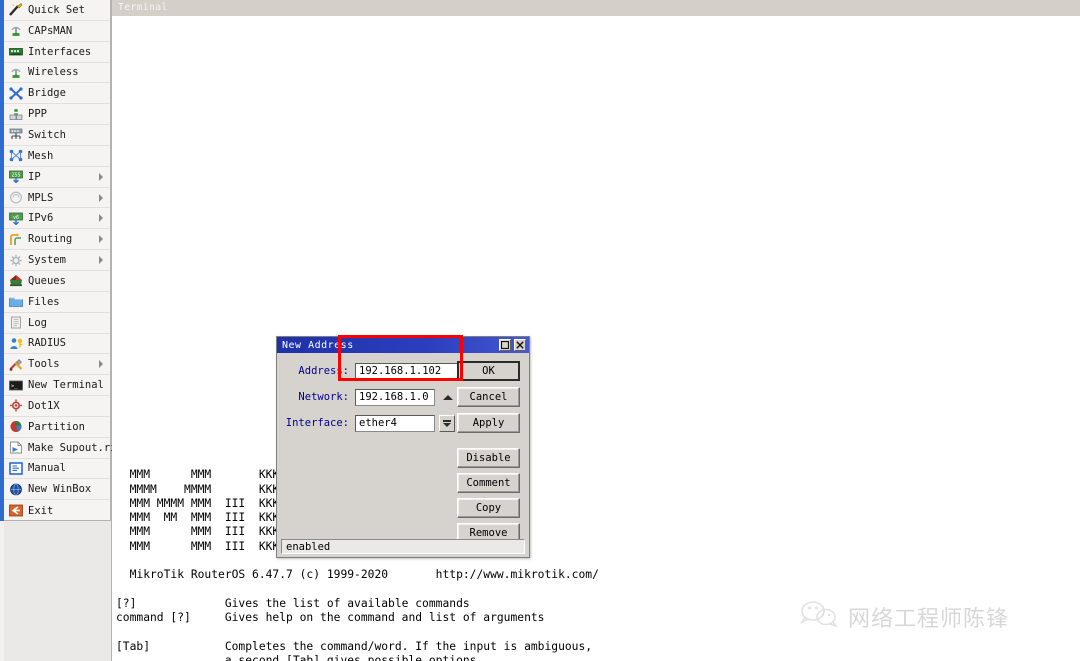  I want to click on sidebar-item-mesh: Mesh, so click(57, 156).